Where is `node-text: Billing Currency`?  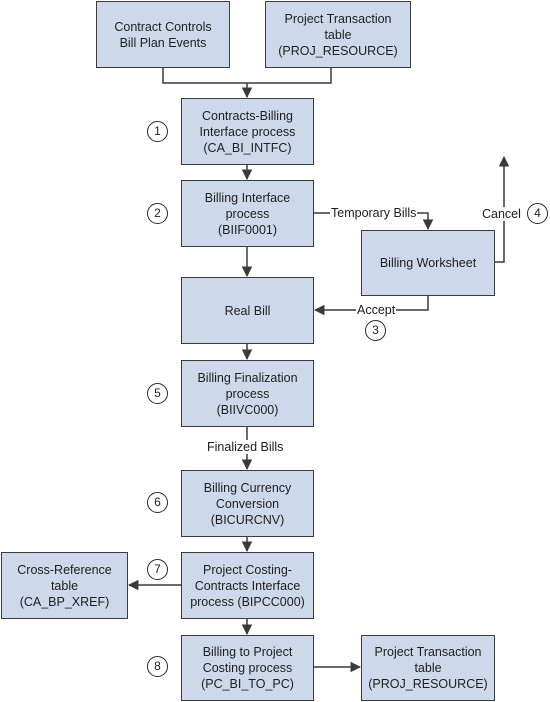
node-text: Billing Currency is located at coordinates (247, 487).